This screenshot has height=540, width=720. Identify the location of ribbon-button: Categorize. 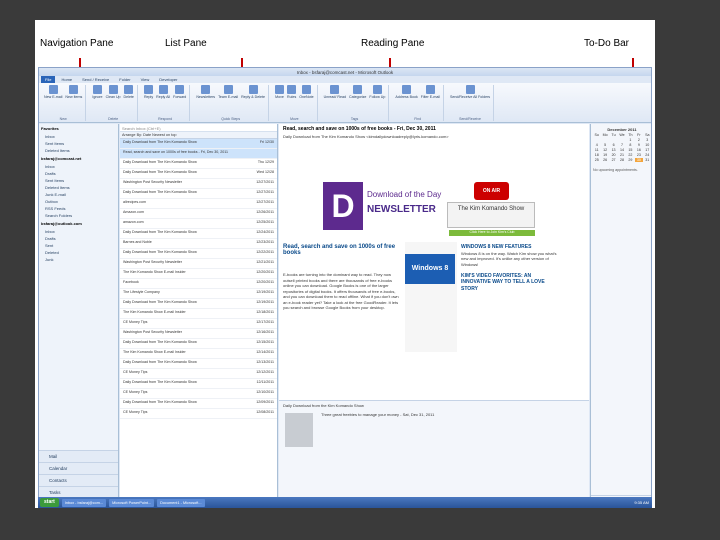
(357, 92).